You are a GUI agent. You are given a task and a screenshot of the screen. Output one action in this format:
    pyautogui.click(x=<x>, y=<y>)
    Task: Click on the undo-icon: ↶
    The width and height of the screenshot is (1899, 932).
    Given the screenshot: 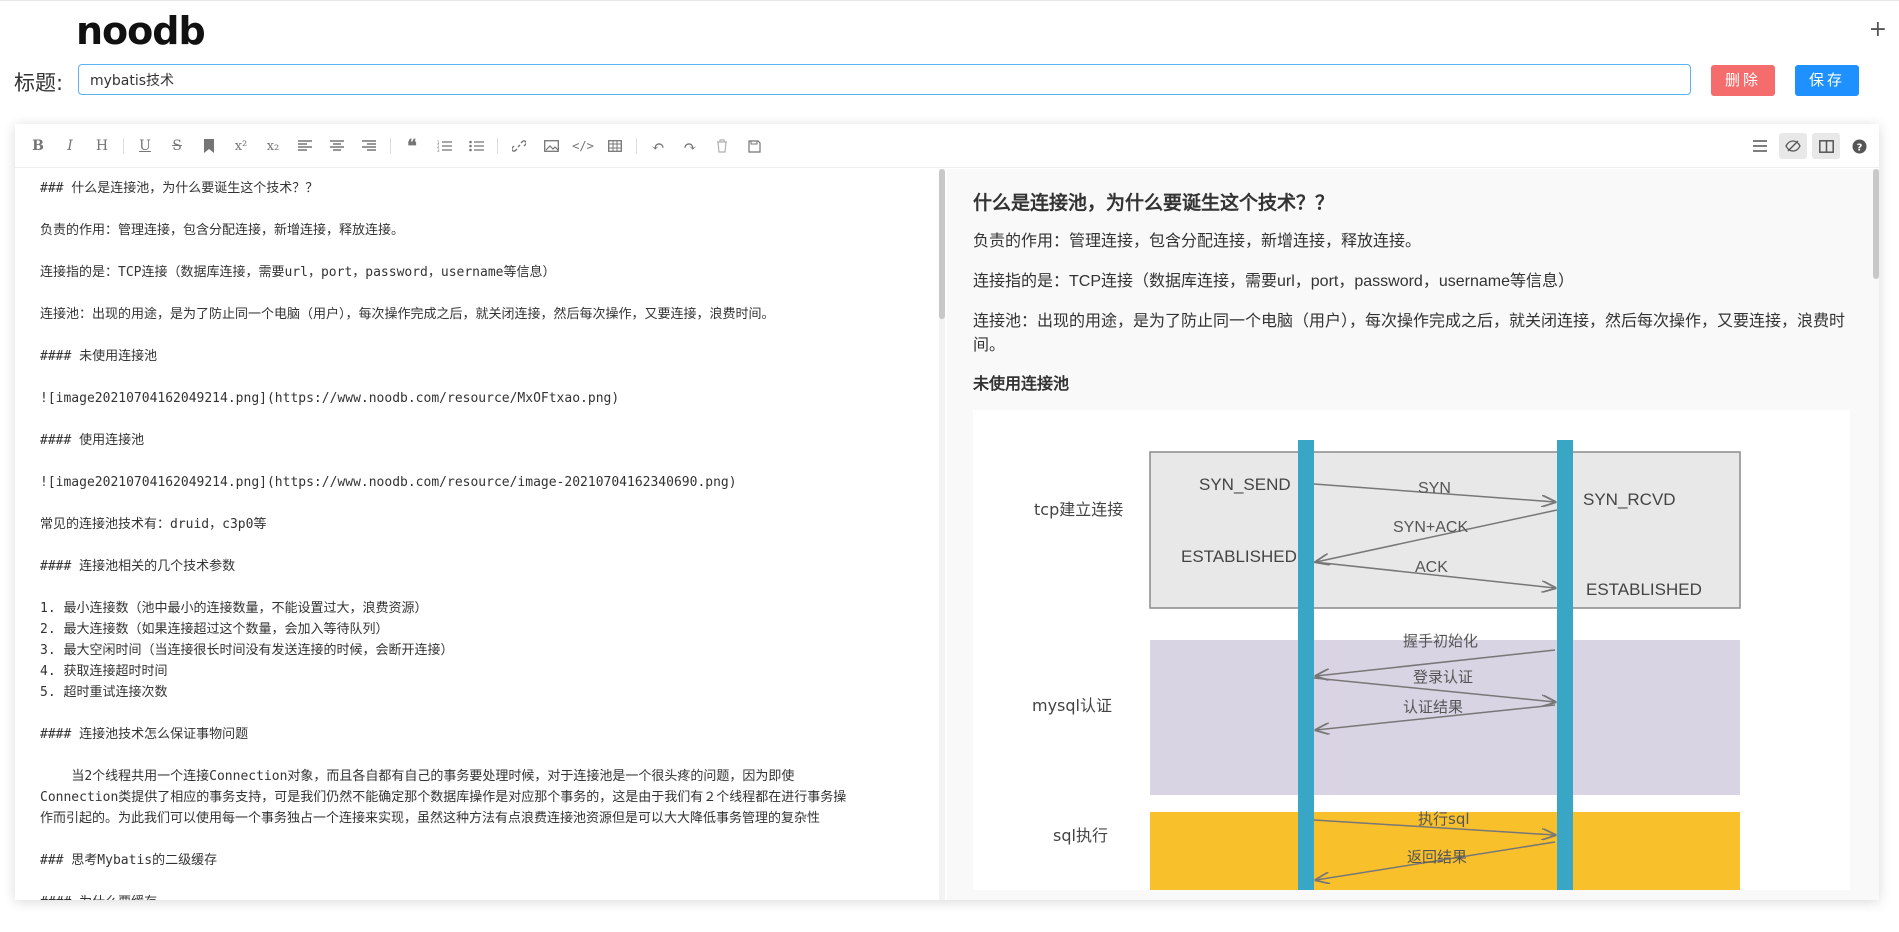 What is the action you would take?
    pyautogui.click(x=658, y=146)
    